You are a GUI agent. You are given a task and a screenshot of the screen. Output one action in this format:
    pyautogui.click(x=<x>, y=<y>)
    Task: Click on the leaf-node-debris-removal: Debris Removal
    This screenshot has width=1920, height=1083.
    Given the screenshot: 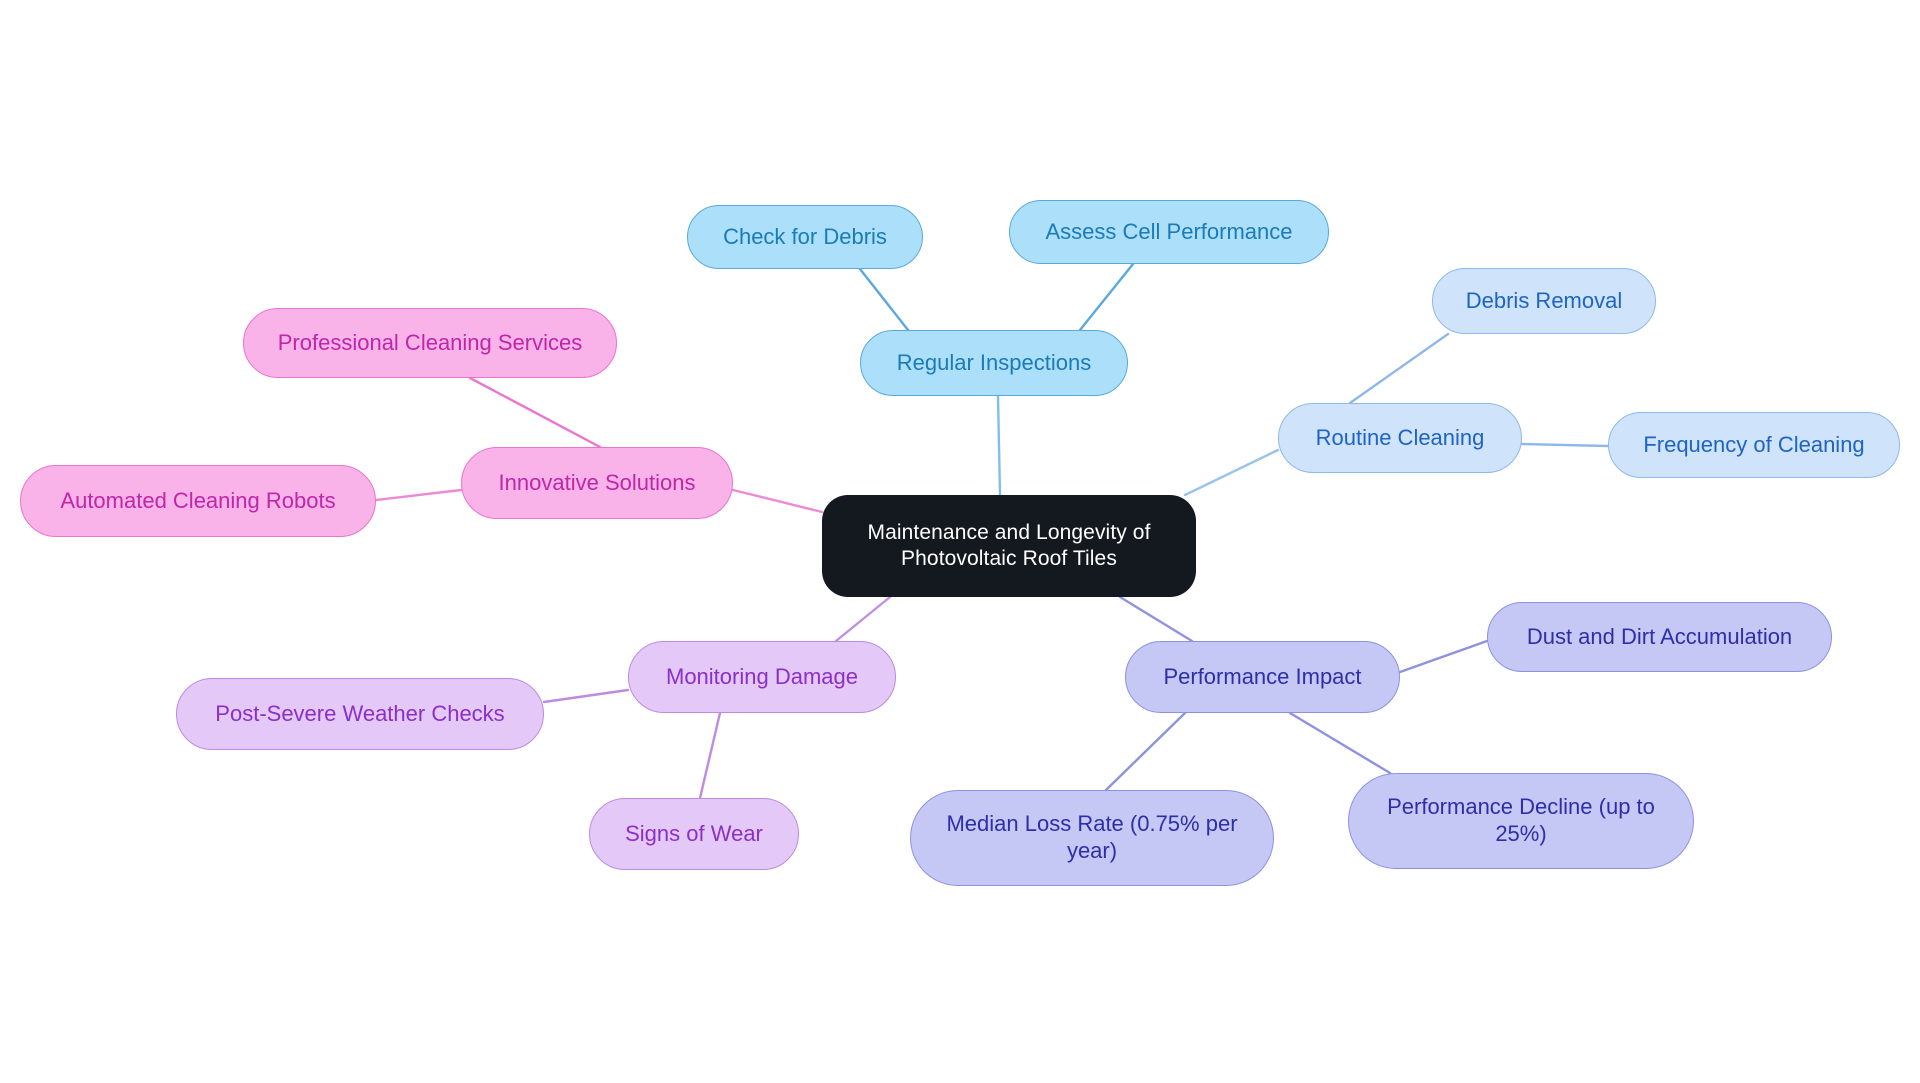 What is the action you would take?
    pyautogui.click(x=1544, y=301)
    